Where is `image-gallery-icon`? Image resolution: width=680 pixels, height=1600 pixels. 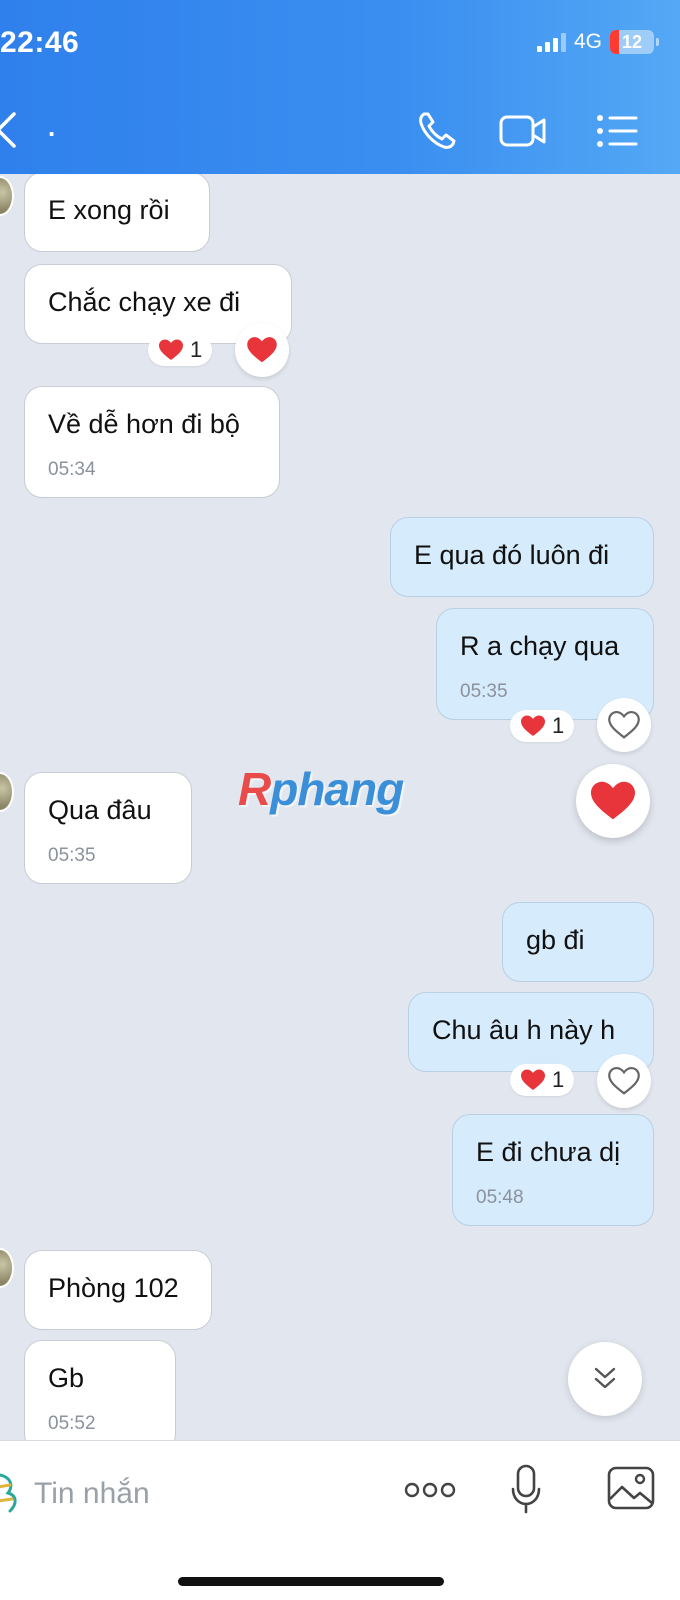
image-gallery-icon is located at coordinates (631, 1488).